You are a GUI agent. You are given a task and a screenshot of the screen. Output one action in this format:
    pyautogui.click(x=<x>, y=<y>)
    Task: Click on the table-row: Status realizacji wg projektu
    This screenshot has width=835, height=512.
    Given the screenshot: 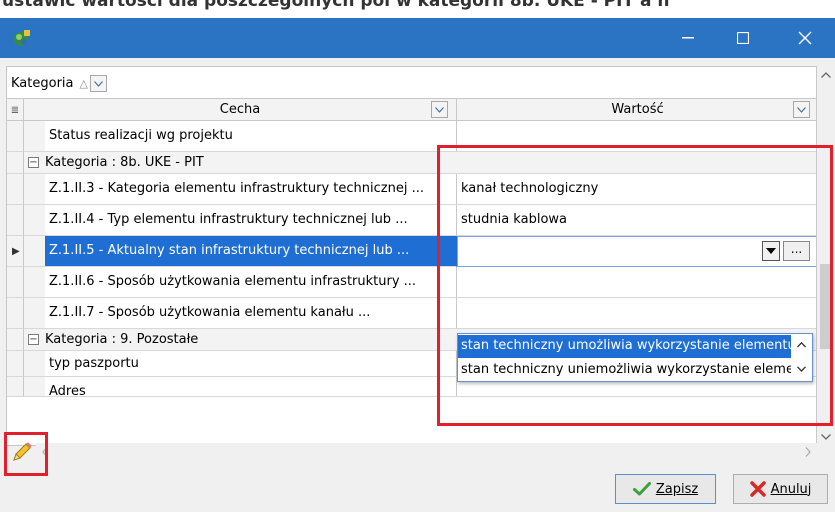 What is the action you would take?
    pyautogui.click(x=411, y=136)
    